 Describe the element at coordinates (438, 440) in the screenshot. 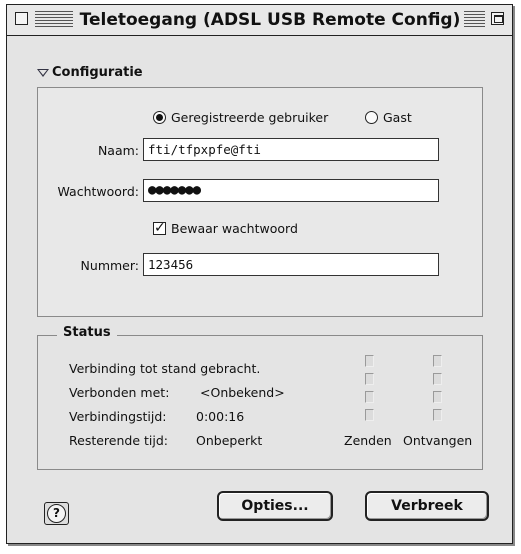

I see `receive-label: Ontvangen` at that location.